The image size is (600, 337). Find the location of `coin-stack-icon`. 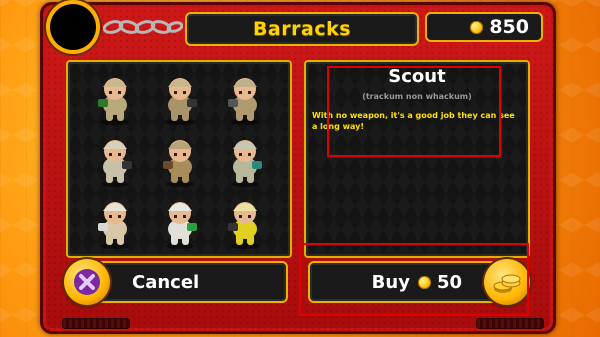

coin-stack-icon is located at coordinates (507, 282).